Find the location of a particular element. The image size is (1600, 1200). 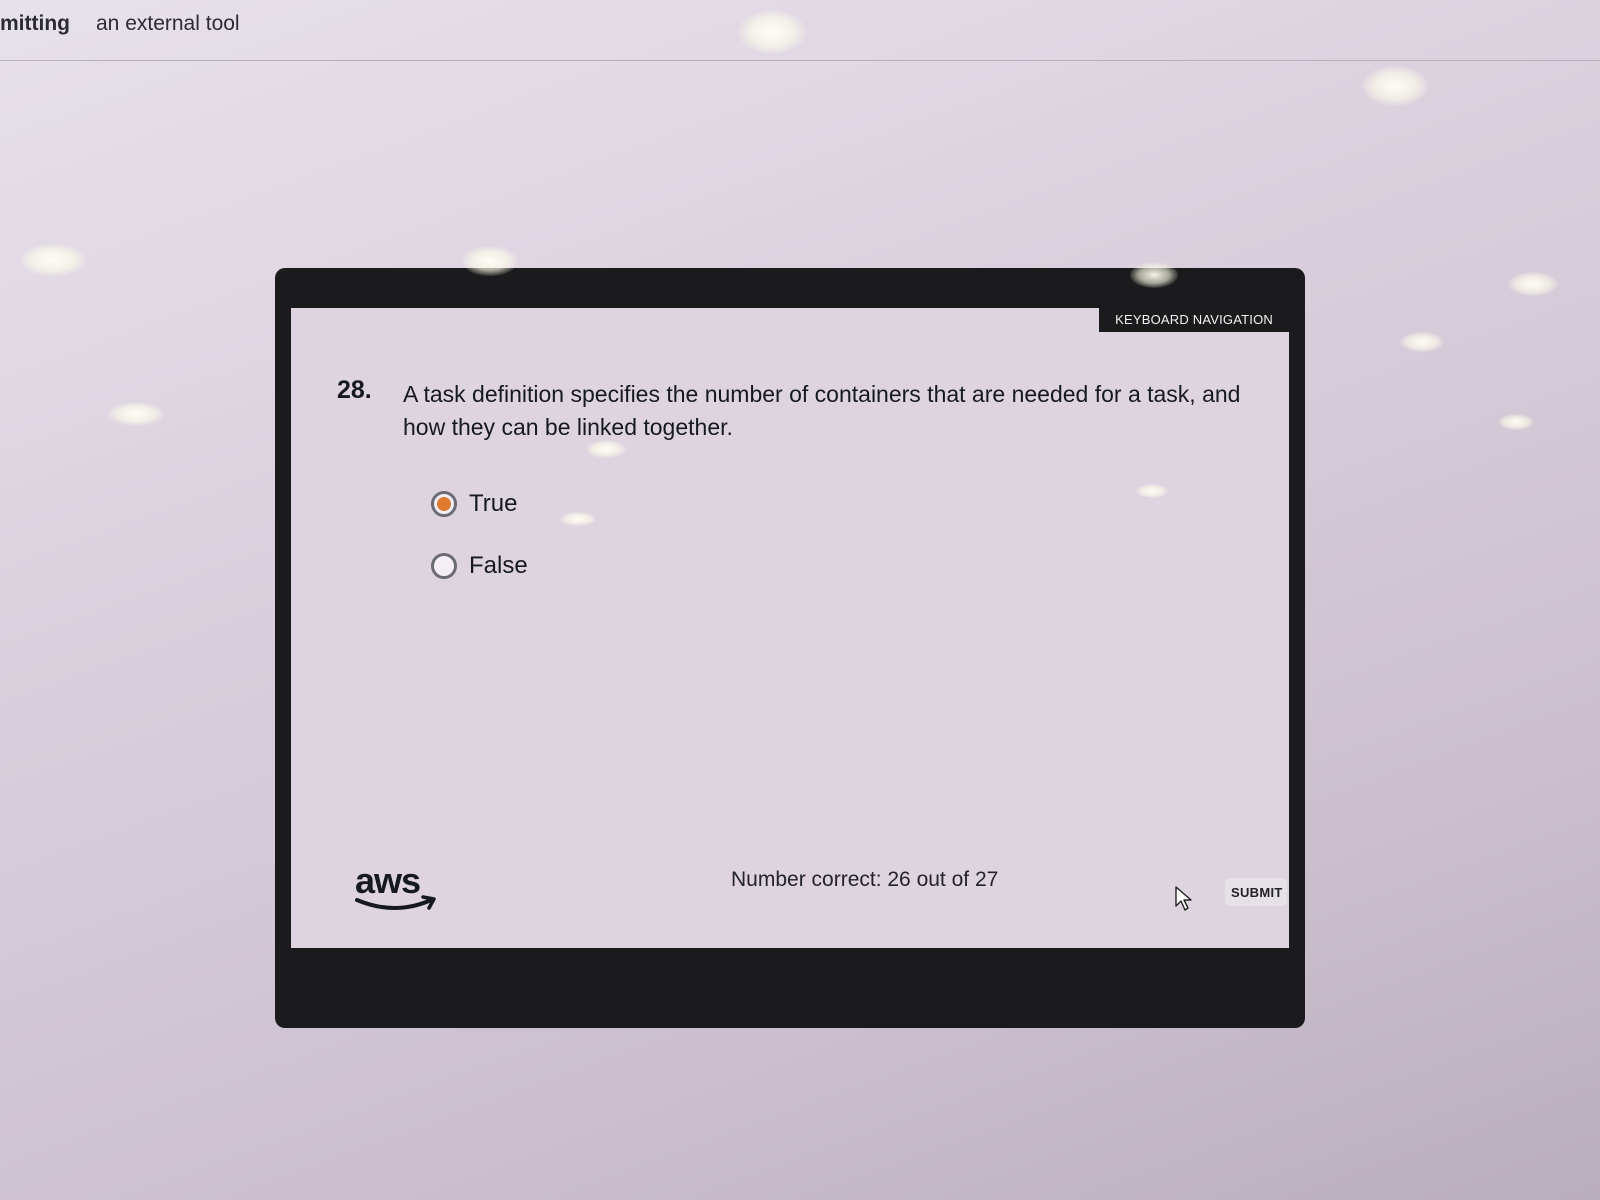

breadcrumb: mitting an external tool is located at coordinates (800, 30).